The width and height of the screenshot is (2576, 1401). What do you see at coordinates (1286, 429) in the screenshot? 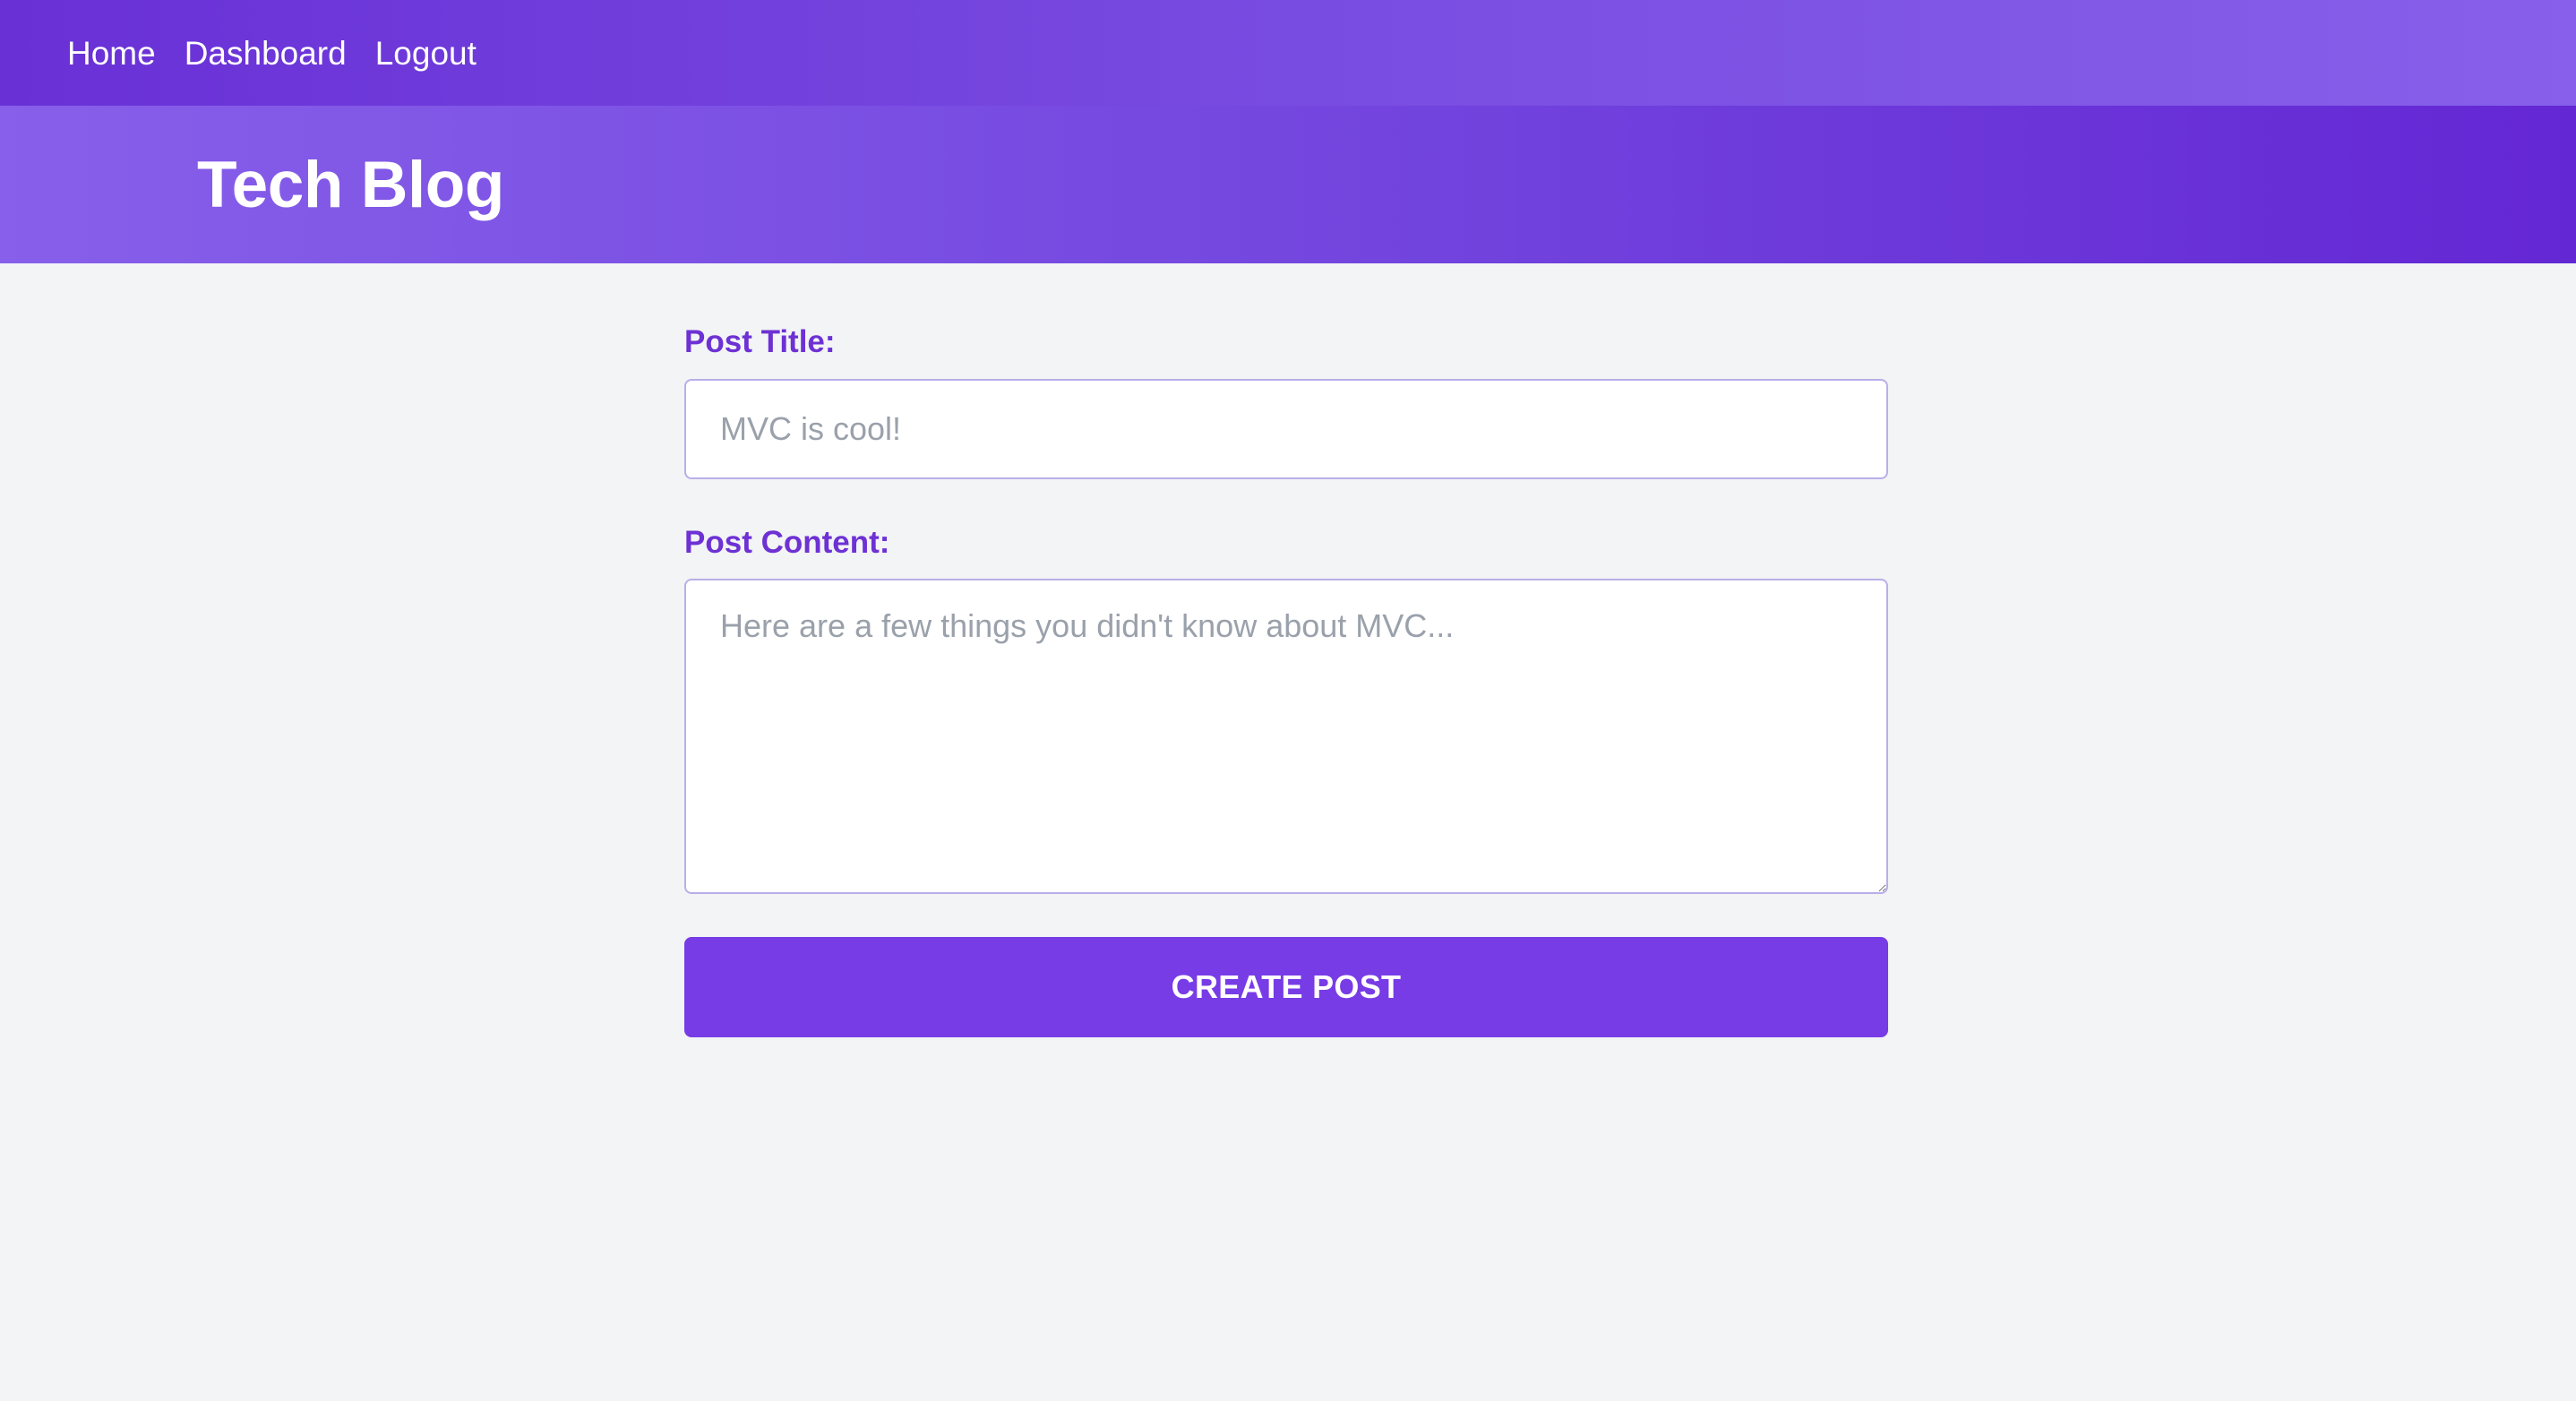
I see `post-title-input` at bounding box center [1286, 429].